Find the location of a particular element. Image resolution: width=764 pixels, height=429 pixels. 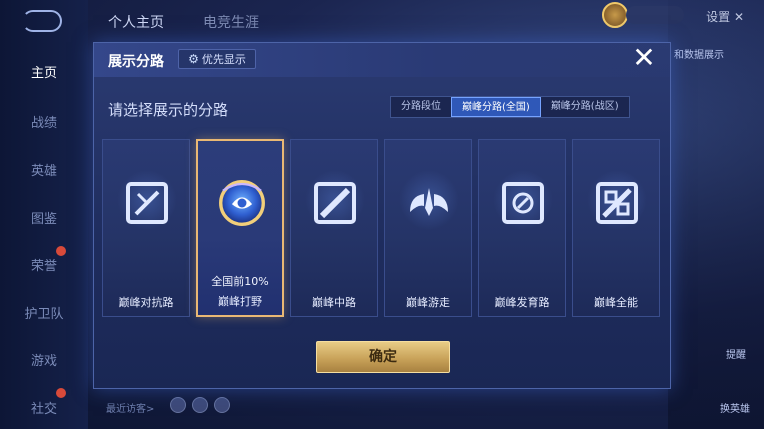

gear-icon: ⚙ is located at coordinates (193, 59).